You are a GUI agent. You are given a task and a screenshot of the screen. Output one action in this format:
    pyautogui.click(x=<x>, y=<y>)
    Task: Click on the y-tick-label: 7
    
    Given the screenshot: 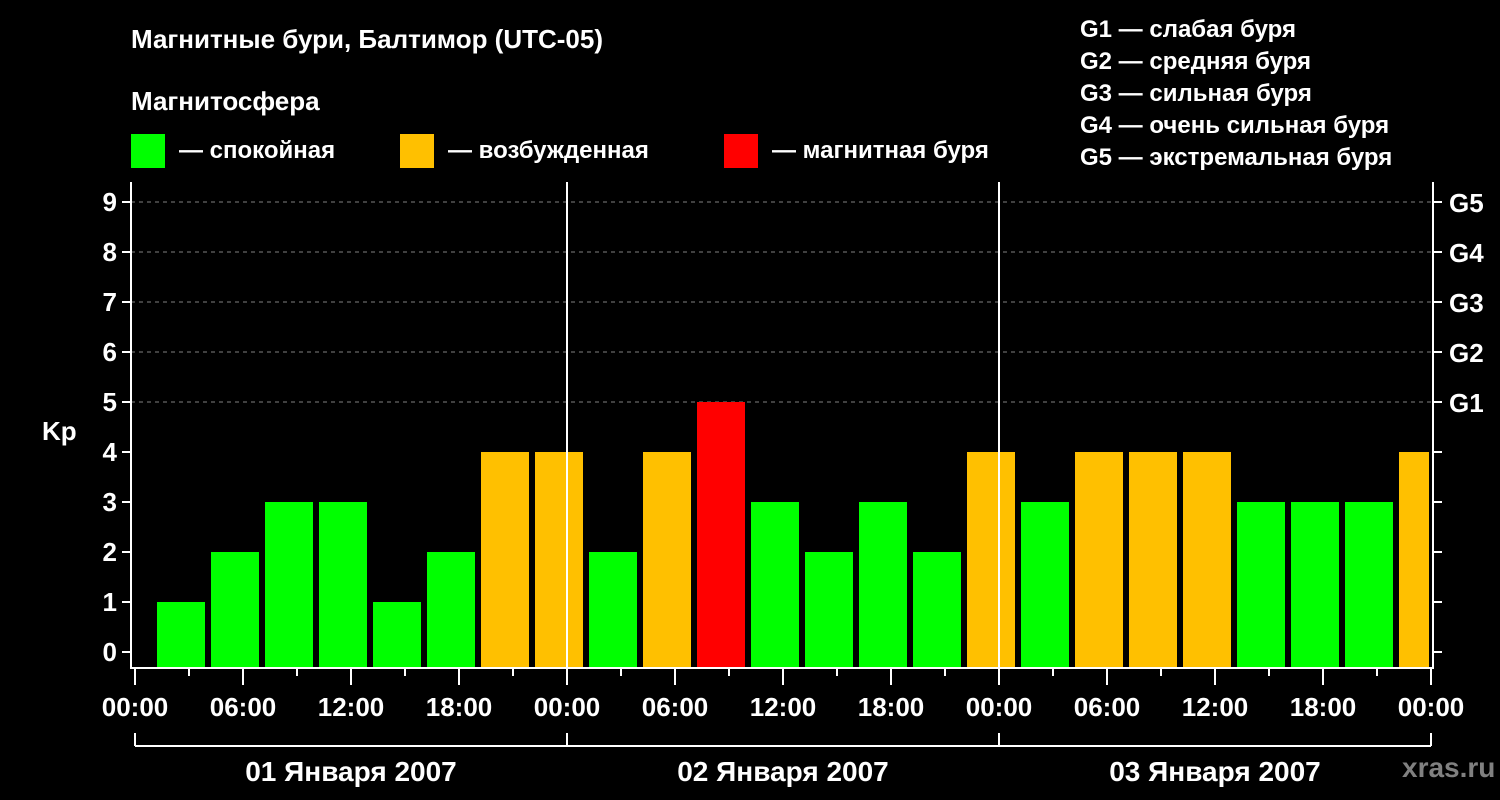 What is the action you would take?
    pyautogui.click(x=110, y=302)
    